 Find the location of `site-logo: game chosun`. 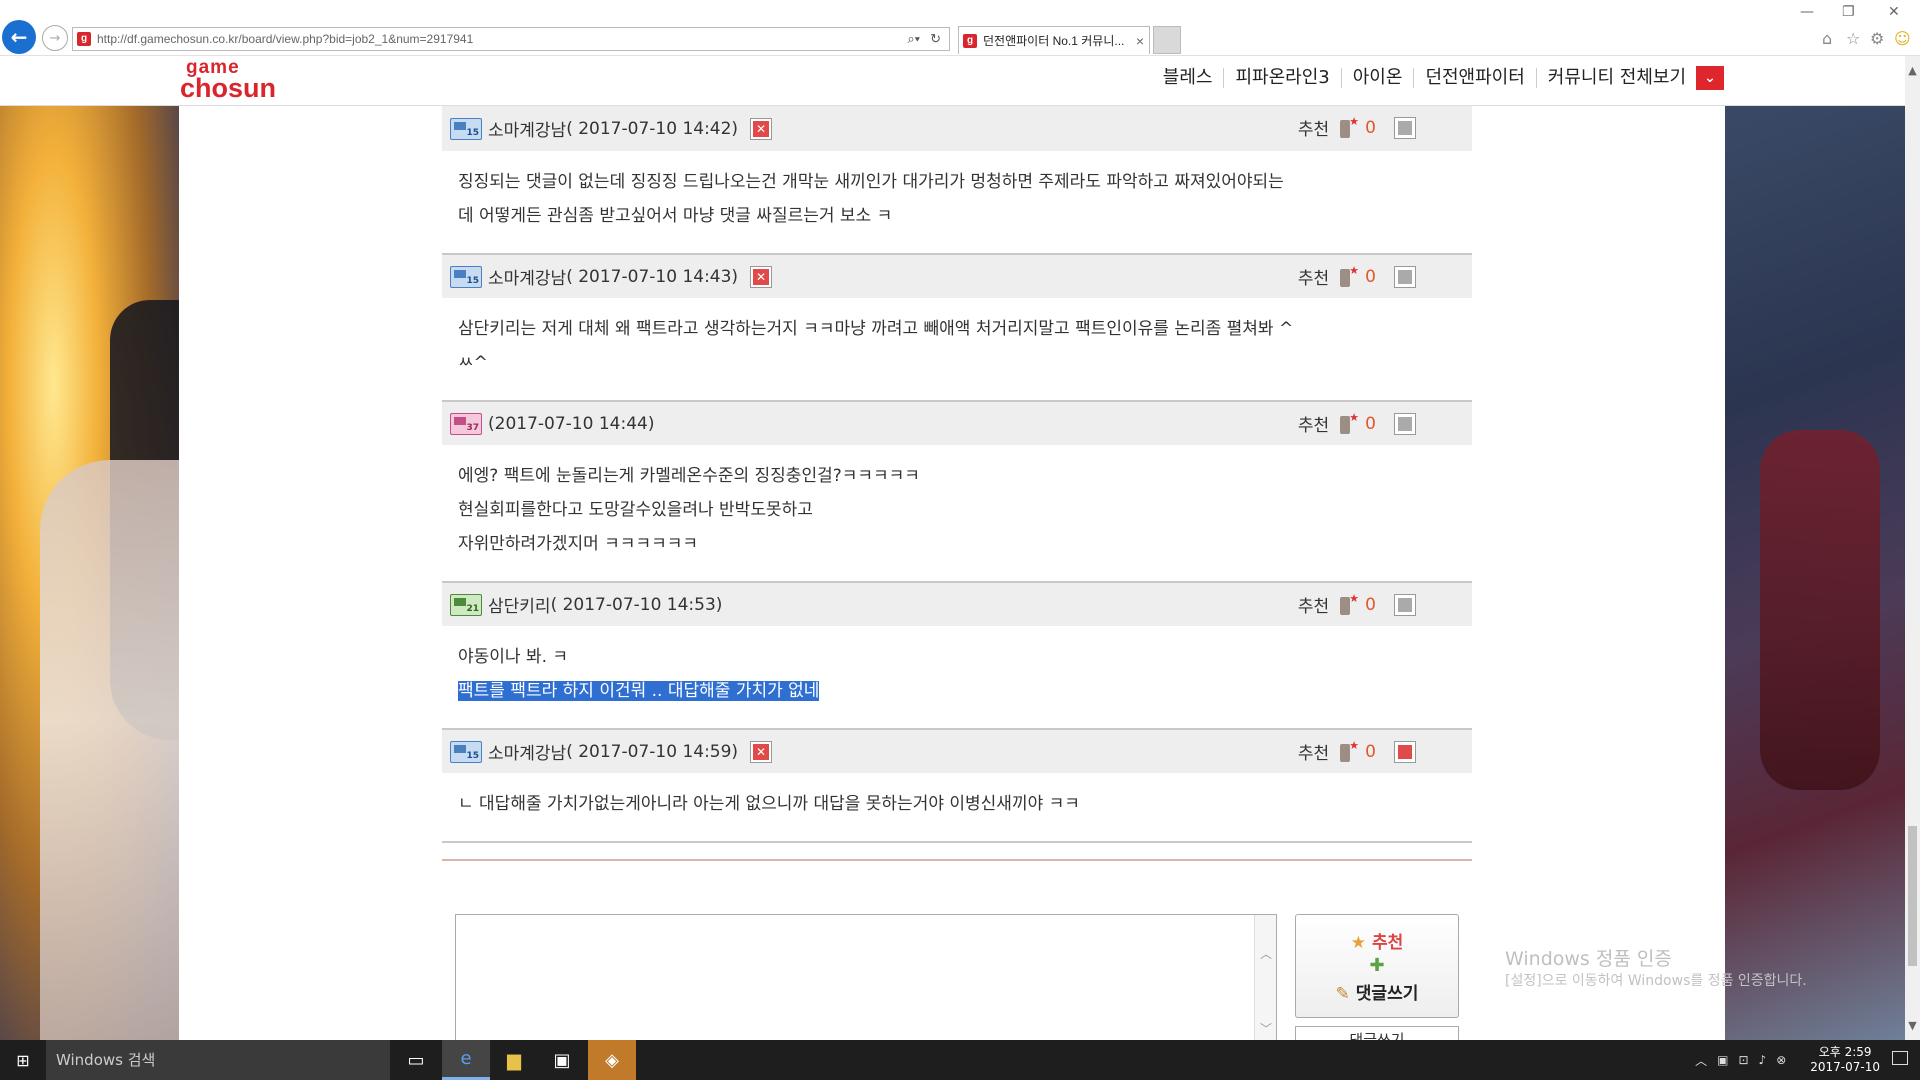

site-logo: game chosun is located at coordinates (230, 80).